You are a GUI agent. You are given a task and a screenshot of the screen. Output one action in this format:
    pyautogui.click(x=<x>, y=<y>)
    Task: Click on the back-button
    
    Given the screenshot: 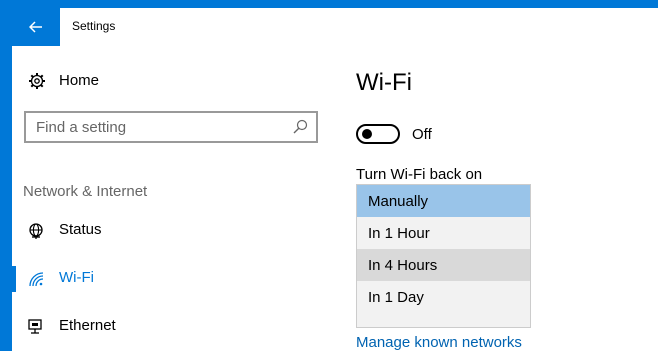 What is the action you would take?
    pyautogui.click(x=36, y=27)
    